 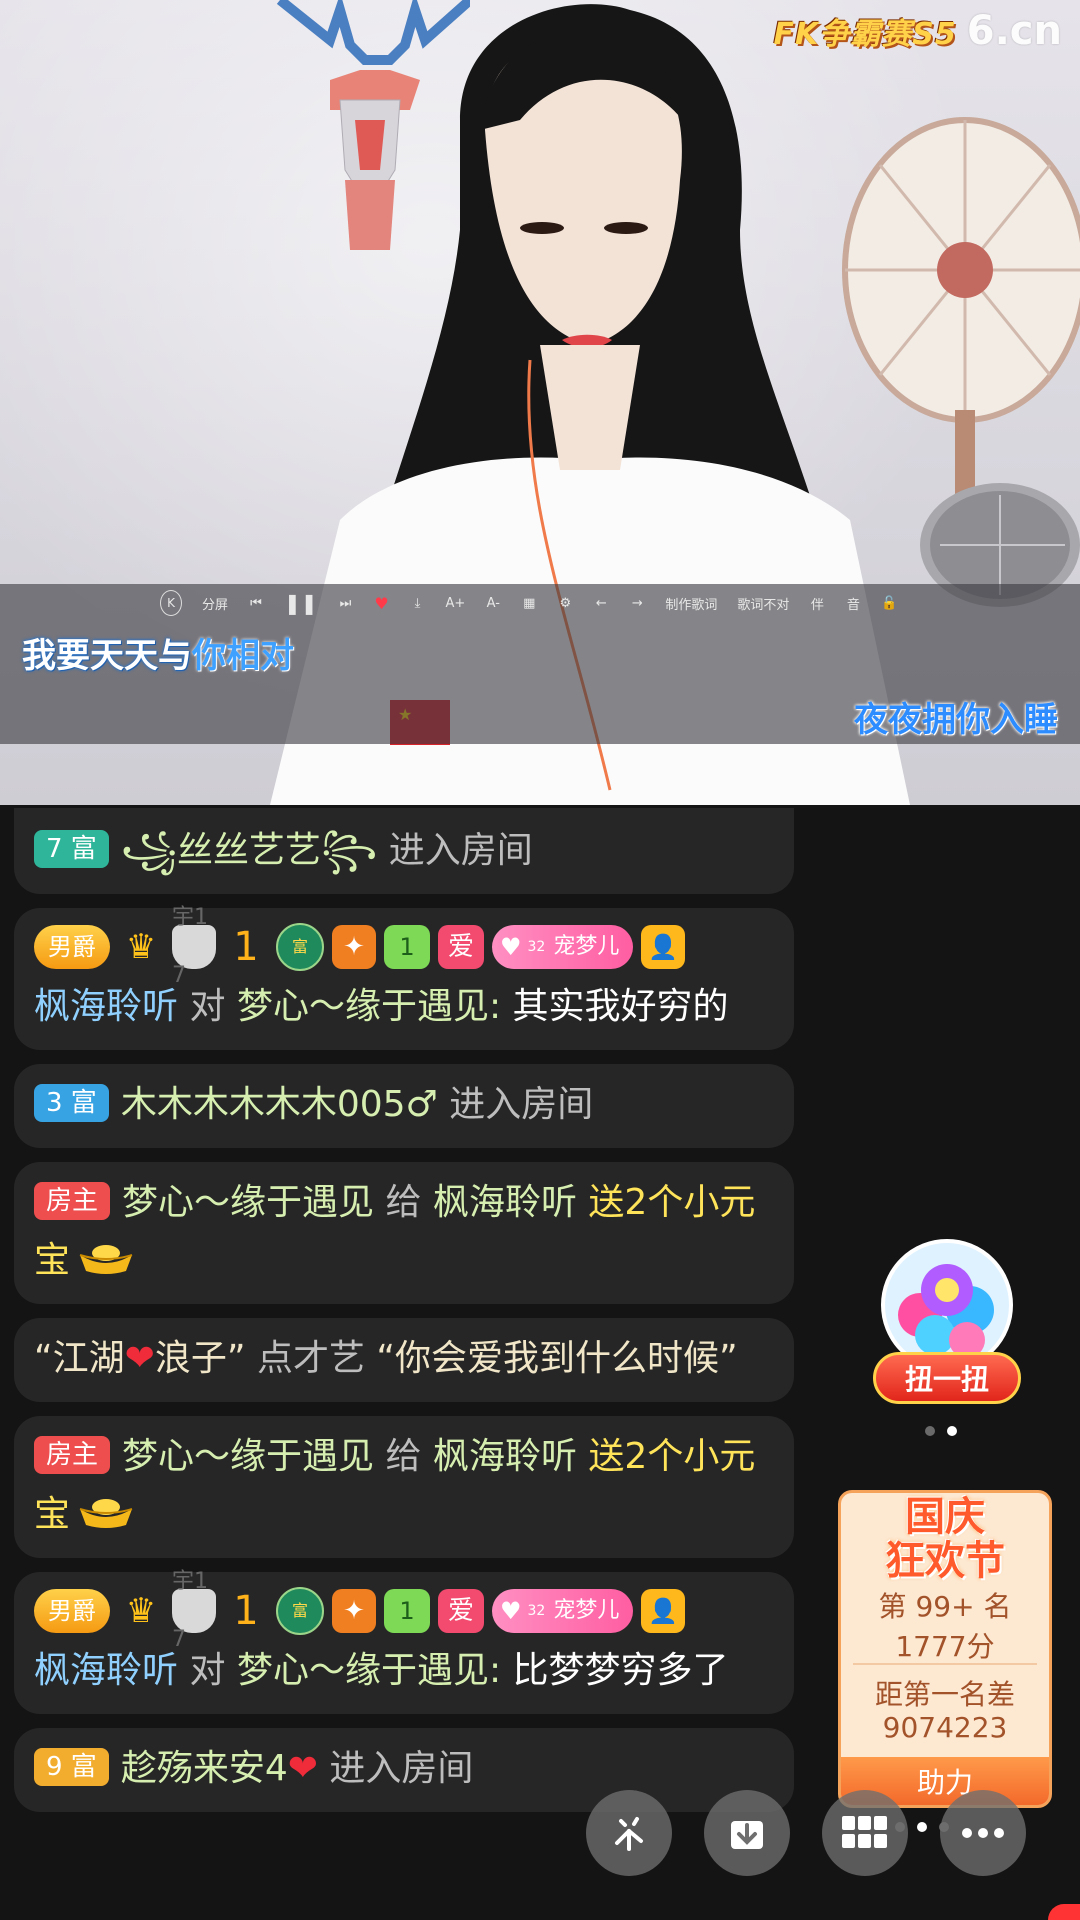 I want to click on requester-name-part: “江湖, so click(x=79, y=1358).